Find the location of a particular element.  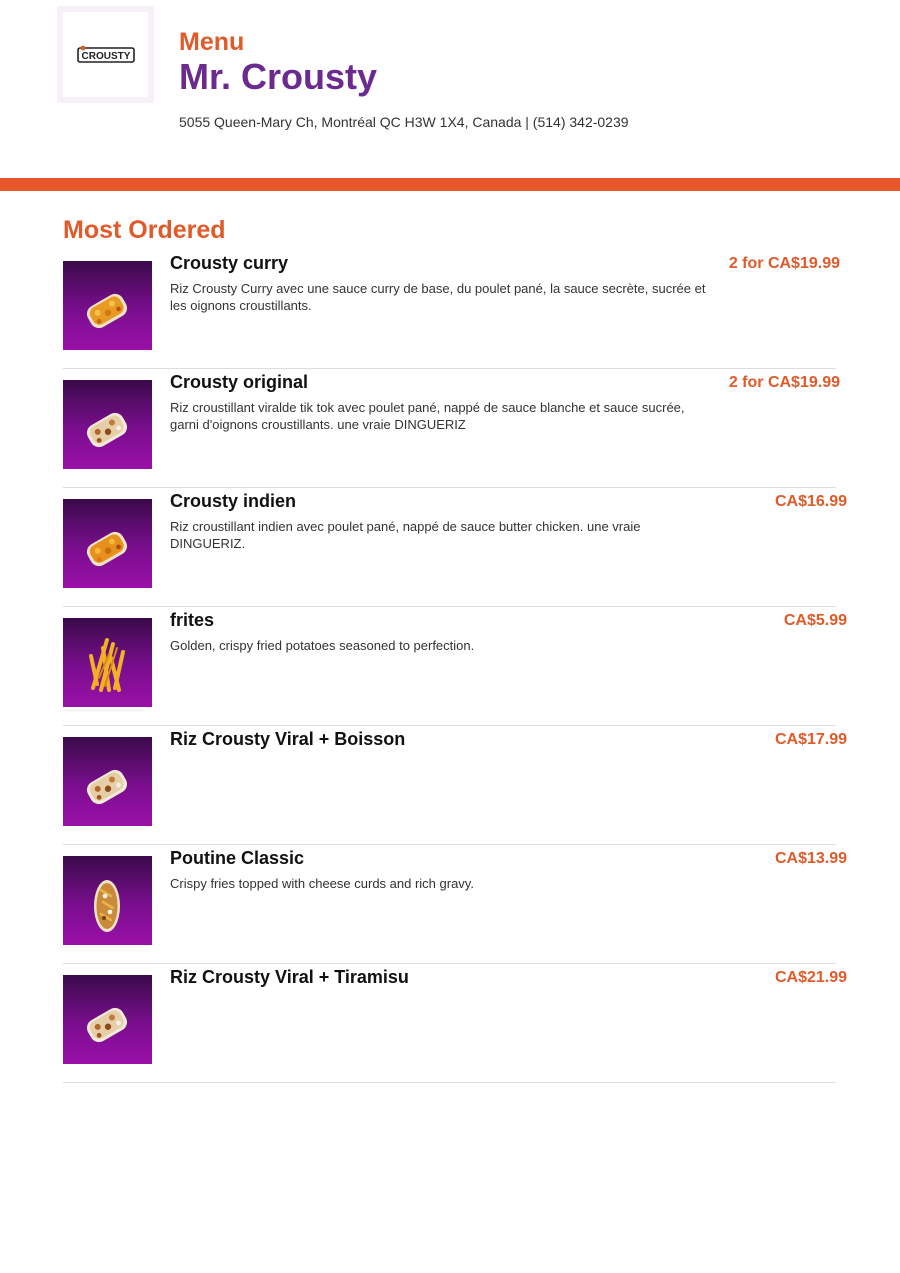

menu-item: Riz Crousty Viral + Boisson CA$17.99 is located at coordinates (455, 785).